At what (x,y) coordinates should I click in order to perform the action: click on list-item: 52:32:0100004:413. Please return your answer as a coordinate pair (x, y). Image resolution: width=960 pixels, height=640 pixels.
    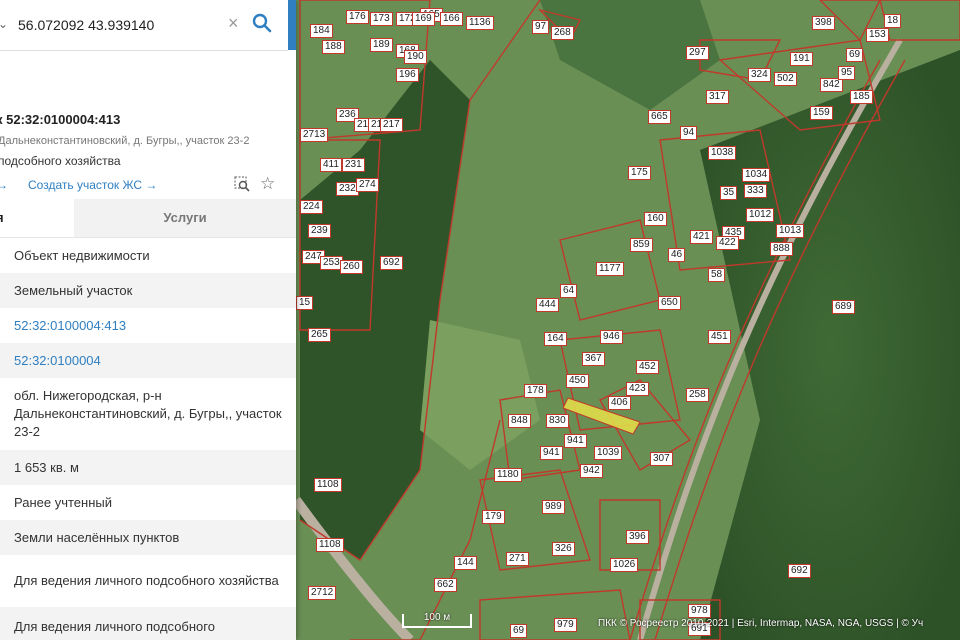
    Looking at the image, I should click on (148, 325).